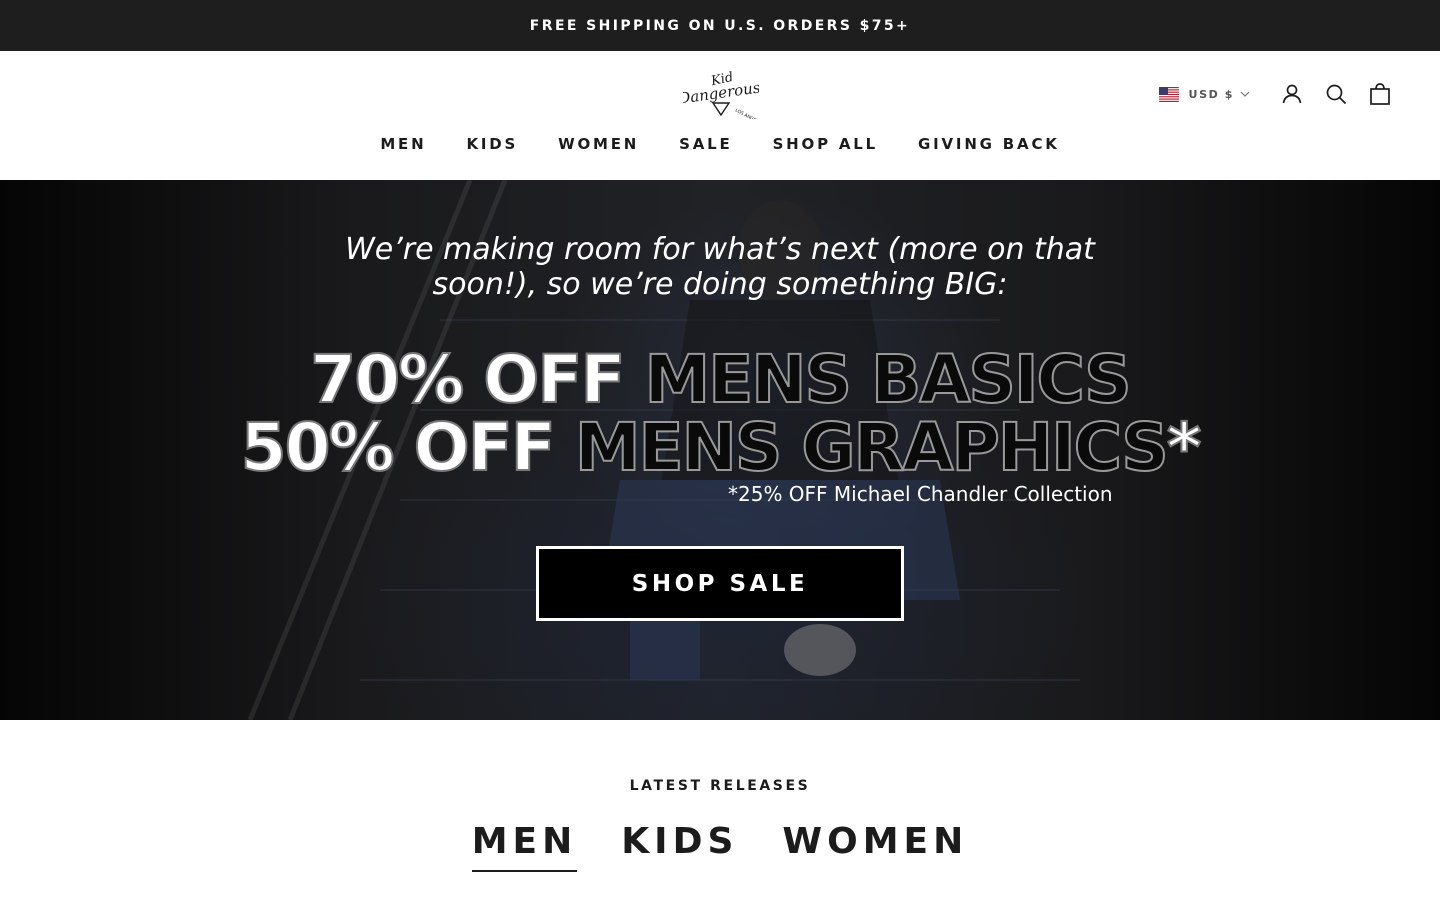 This screenshot has width=1440, height=900. I want to click on promo-line-basics: 70% OFF MENS BASICS, so click(720, 380).